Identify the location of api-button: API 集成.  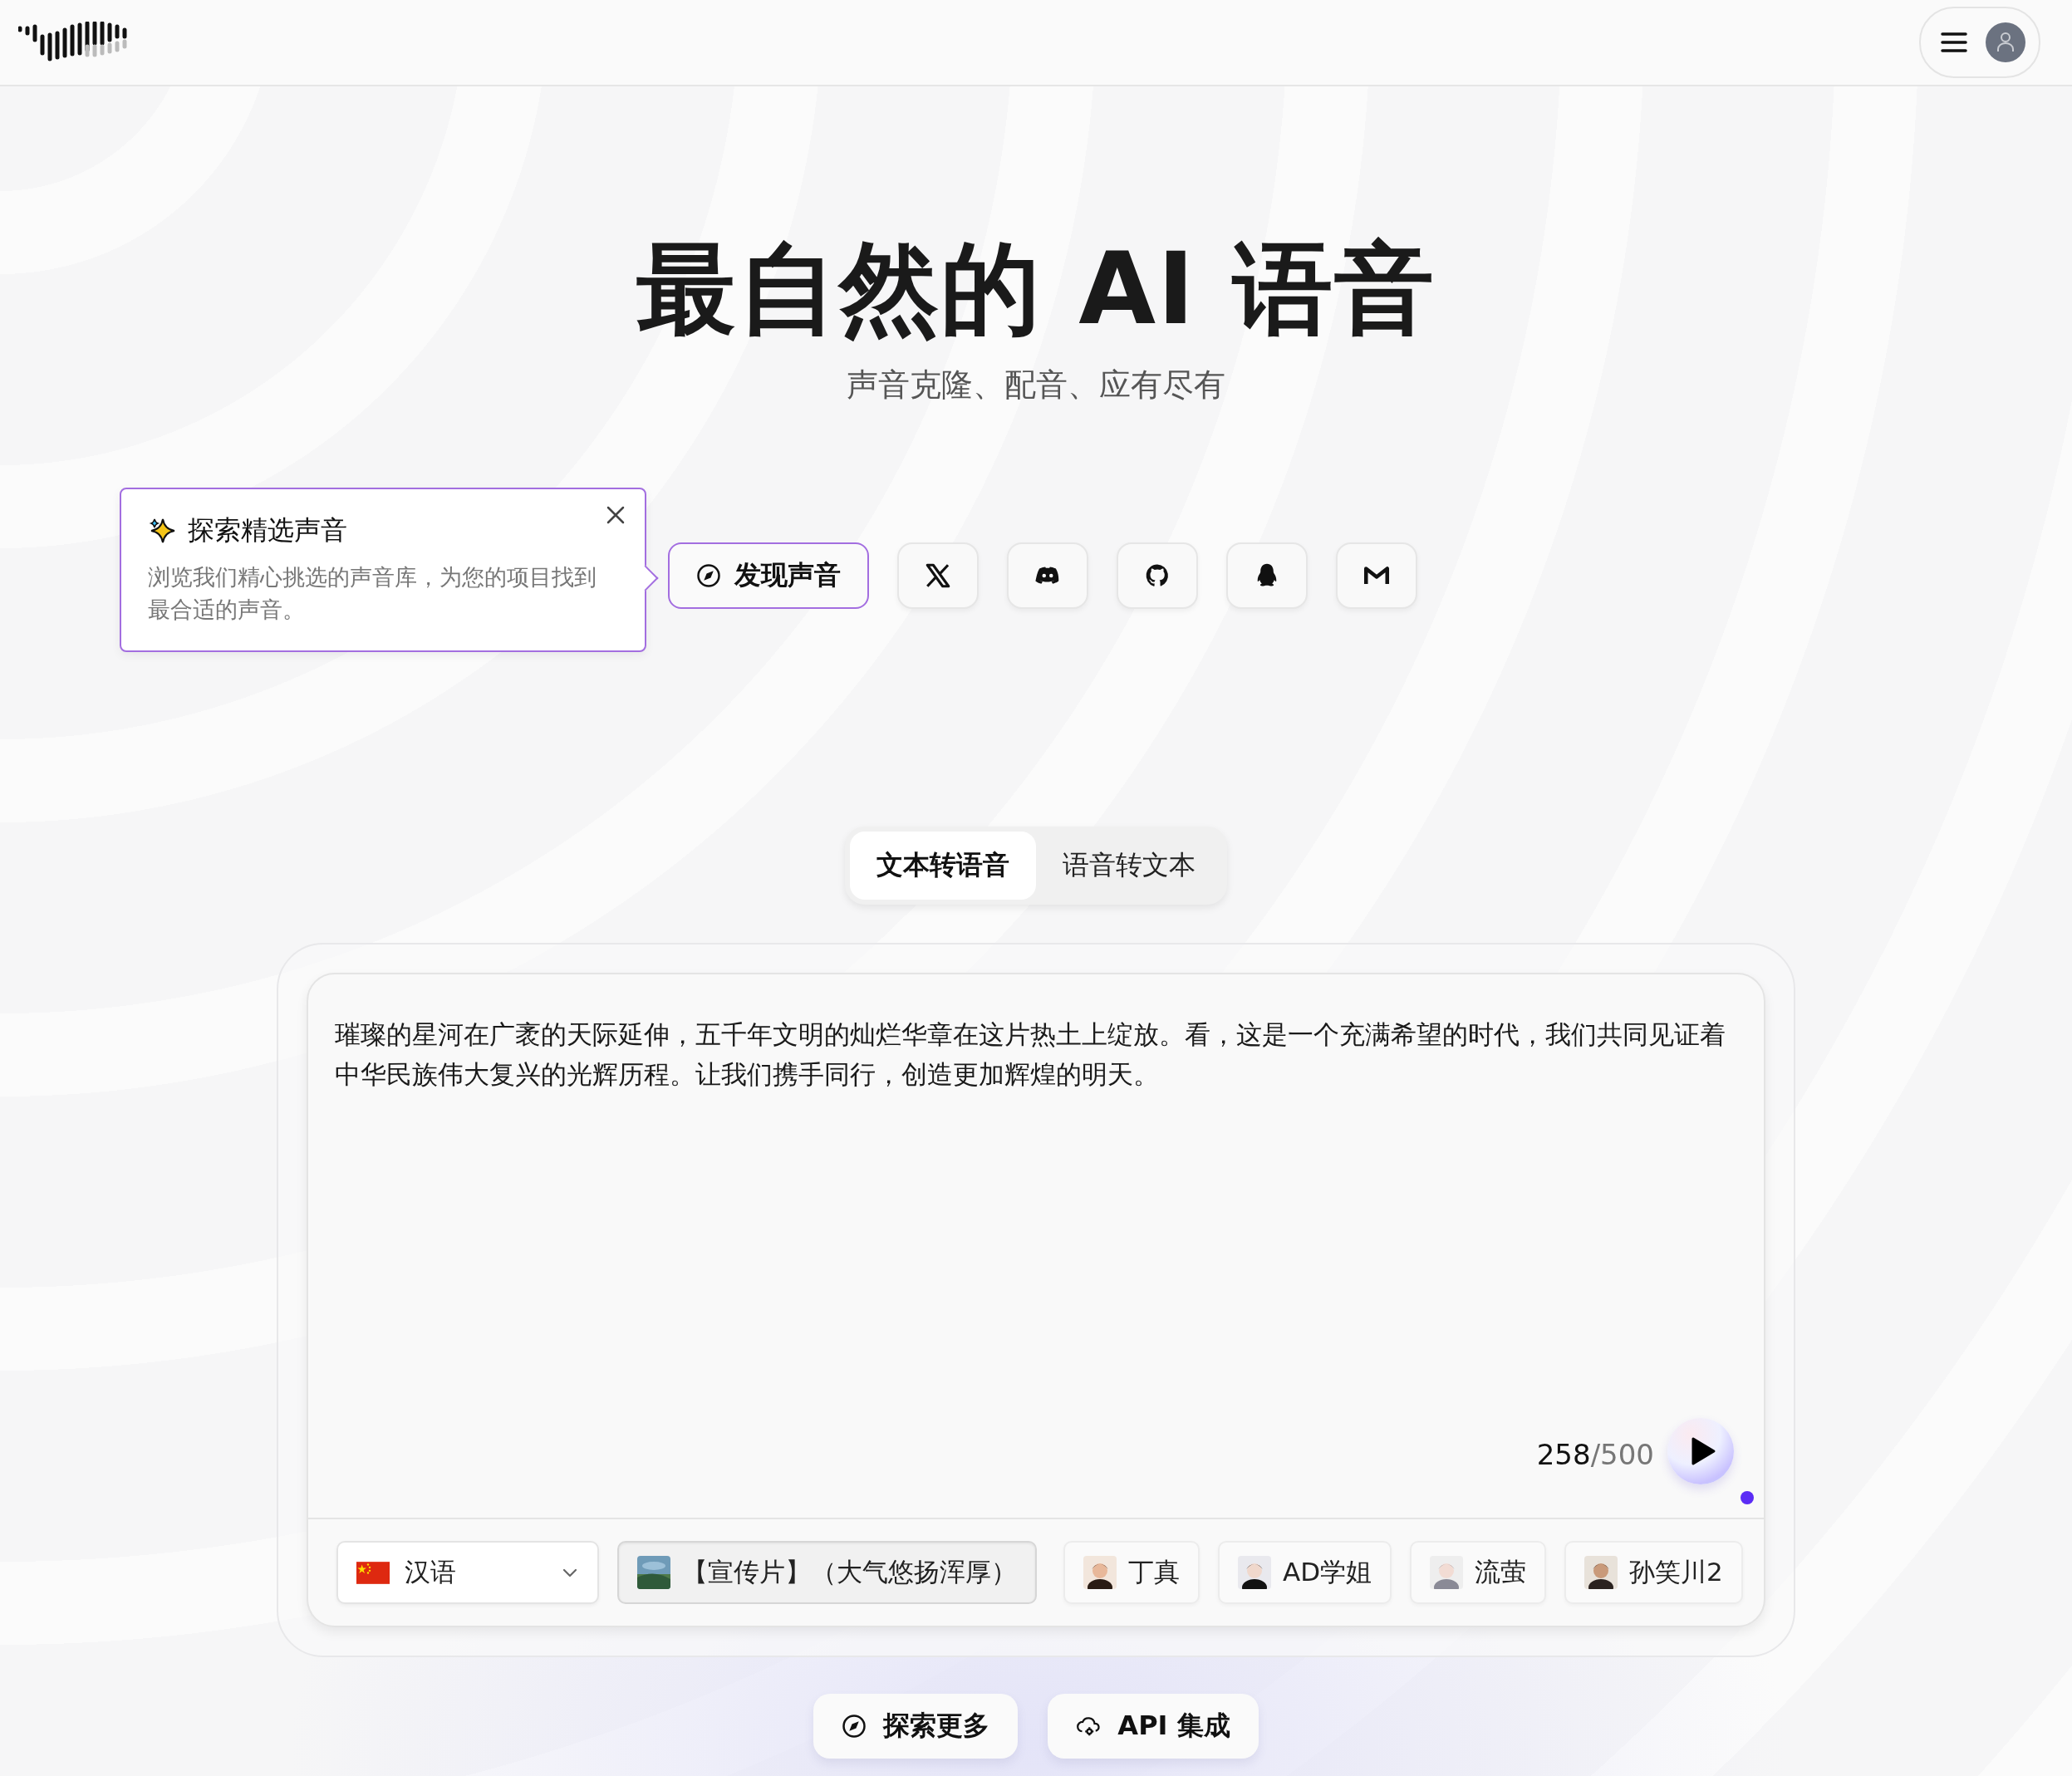
(1154, 1726).